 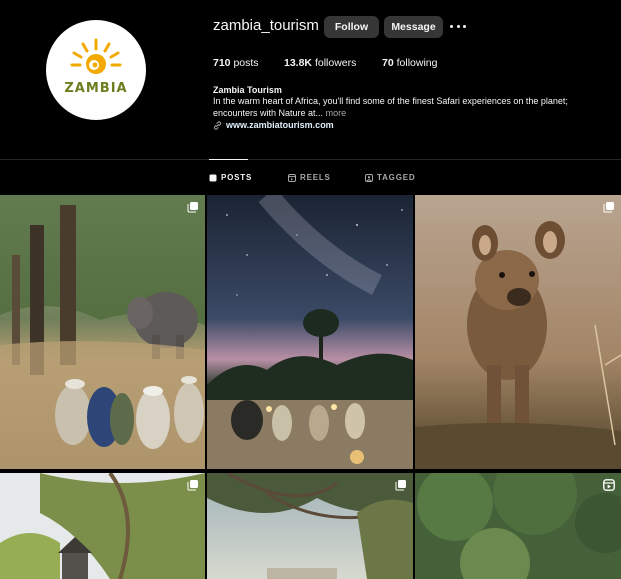 What do you see at coordinates (292, 177) in the screenshot?
I see `reels-icon` at bounding box center [292, 177].